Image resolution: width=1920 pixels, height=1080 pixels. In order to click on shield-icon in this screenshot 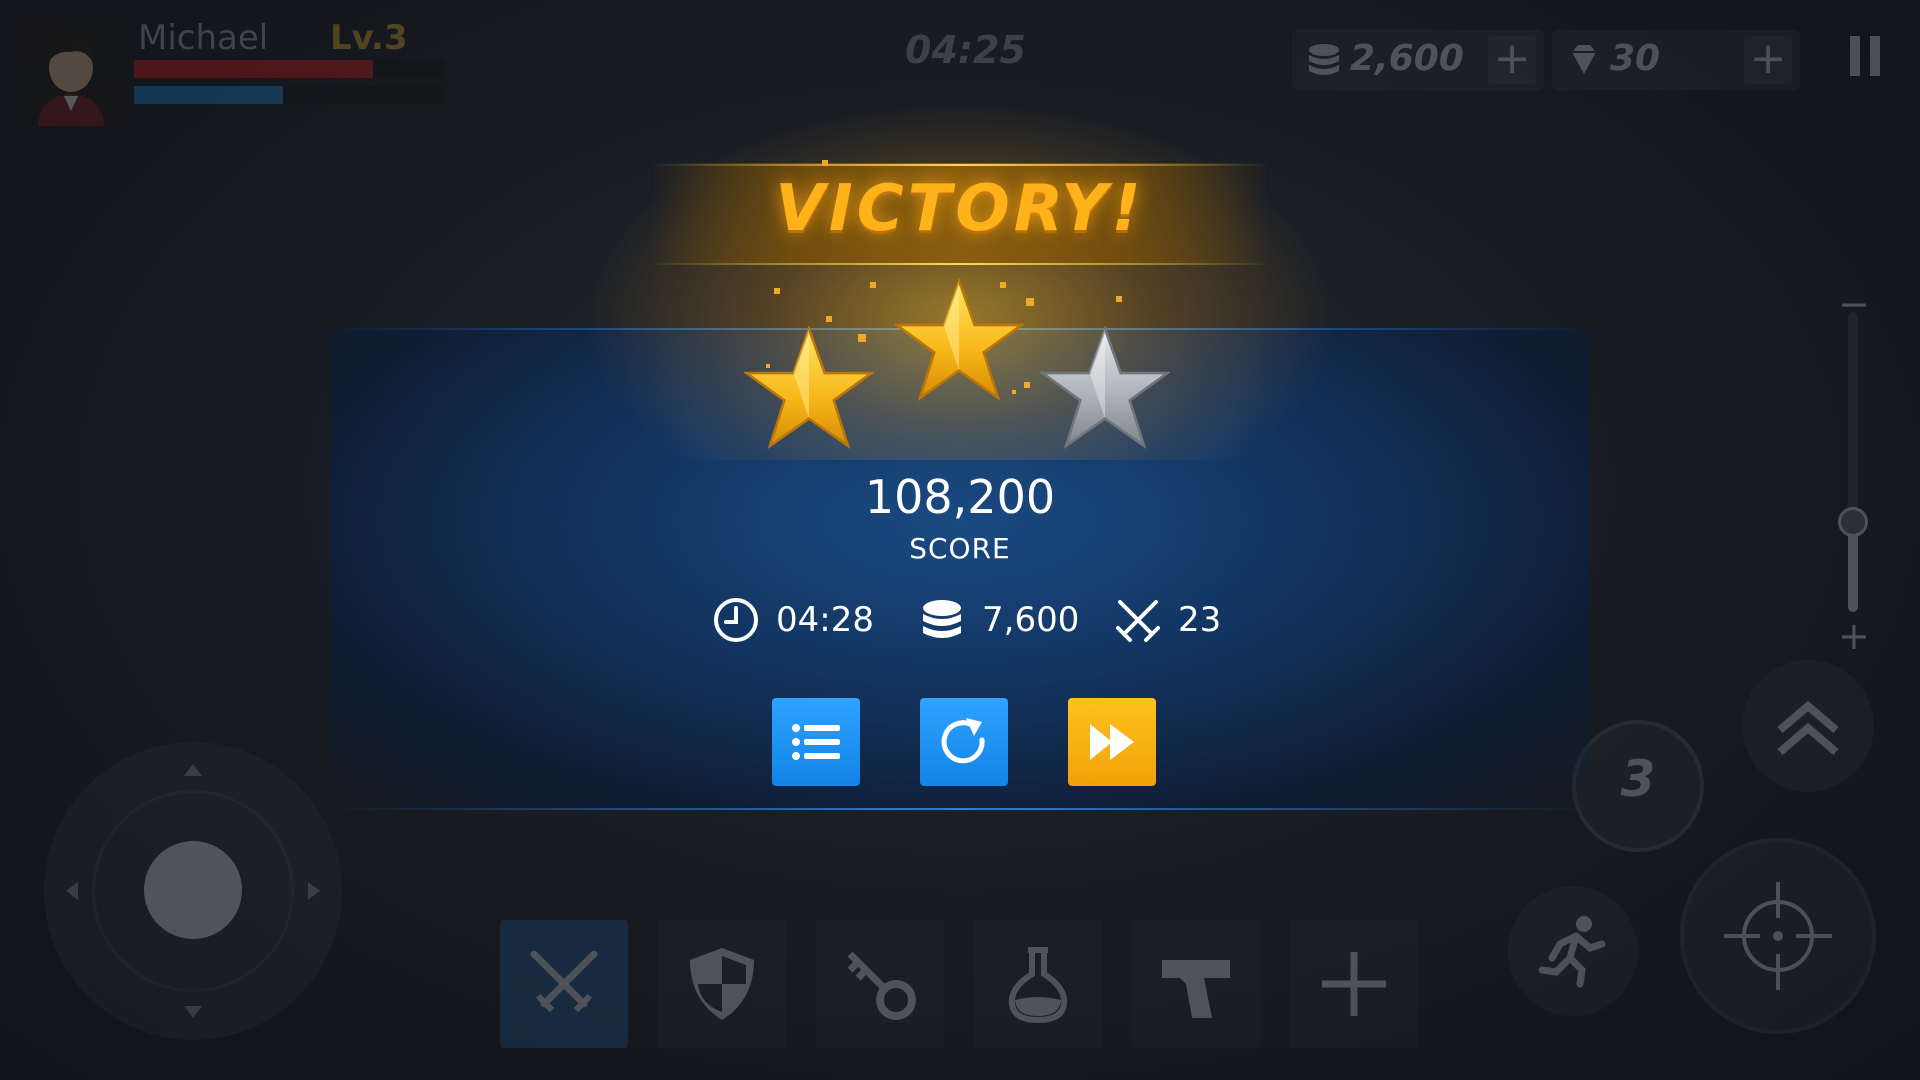, I will do `click(722, 984)`.